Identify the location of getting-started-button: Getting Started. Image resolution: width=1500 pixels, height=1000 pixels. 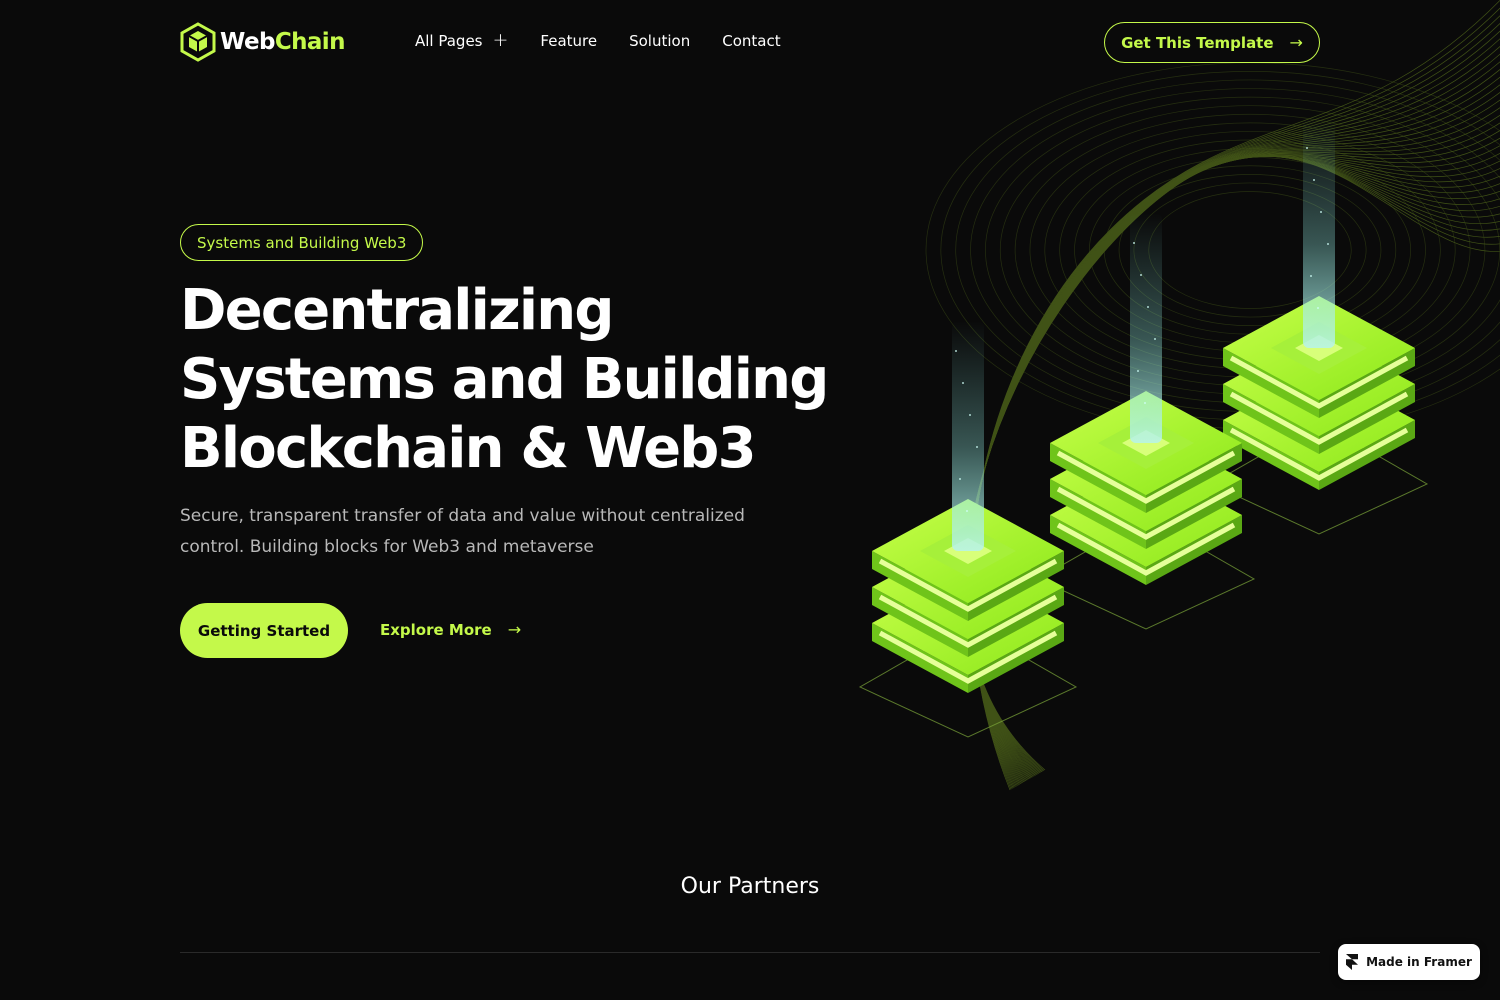
(264, 630).